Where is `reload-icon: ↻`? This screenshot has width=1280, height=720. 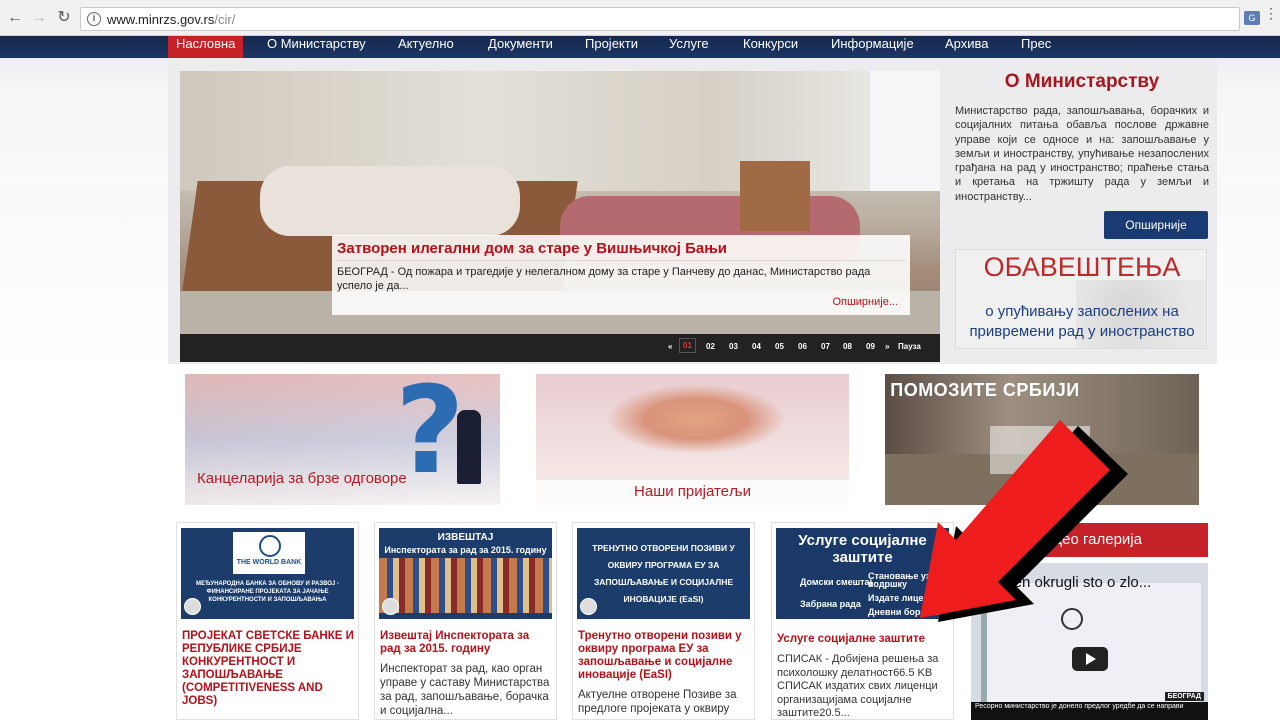
reload-icon: ↻ is located at coordinates (64, 18).